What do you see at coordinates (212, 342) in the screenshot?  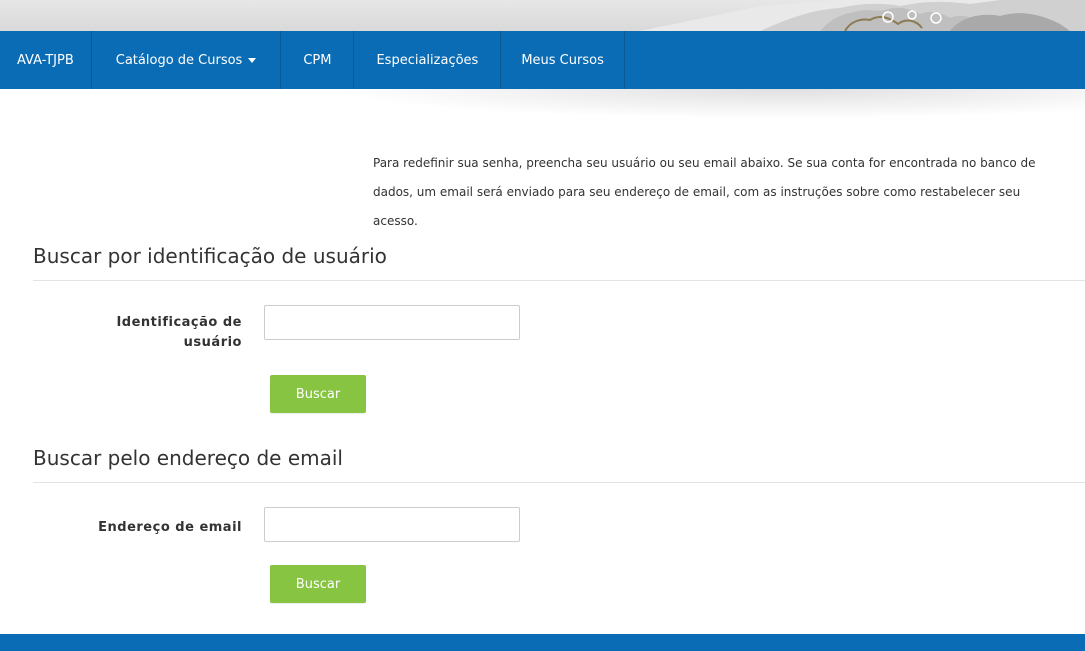 I see `username-label-line2: usuário` at bounding box center [212, 342].